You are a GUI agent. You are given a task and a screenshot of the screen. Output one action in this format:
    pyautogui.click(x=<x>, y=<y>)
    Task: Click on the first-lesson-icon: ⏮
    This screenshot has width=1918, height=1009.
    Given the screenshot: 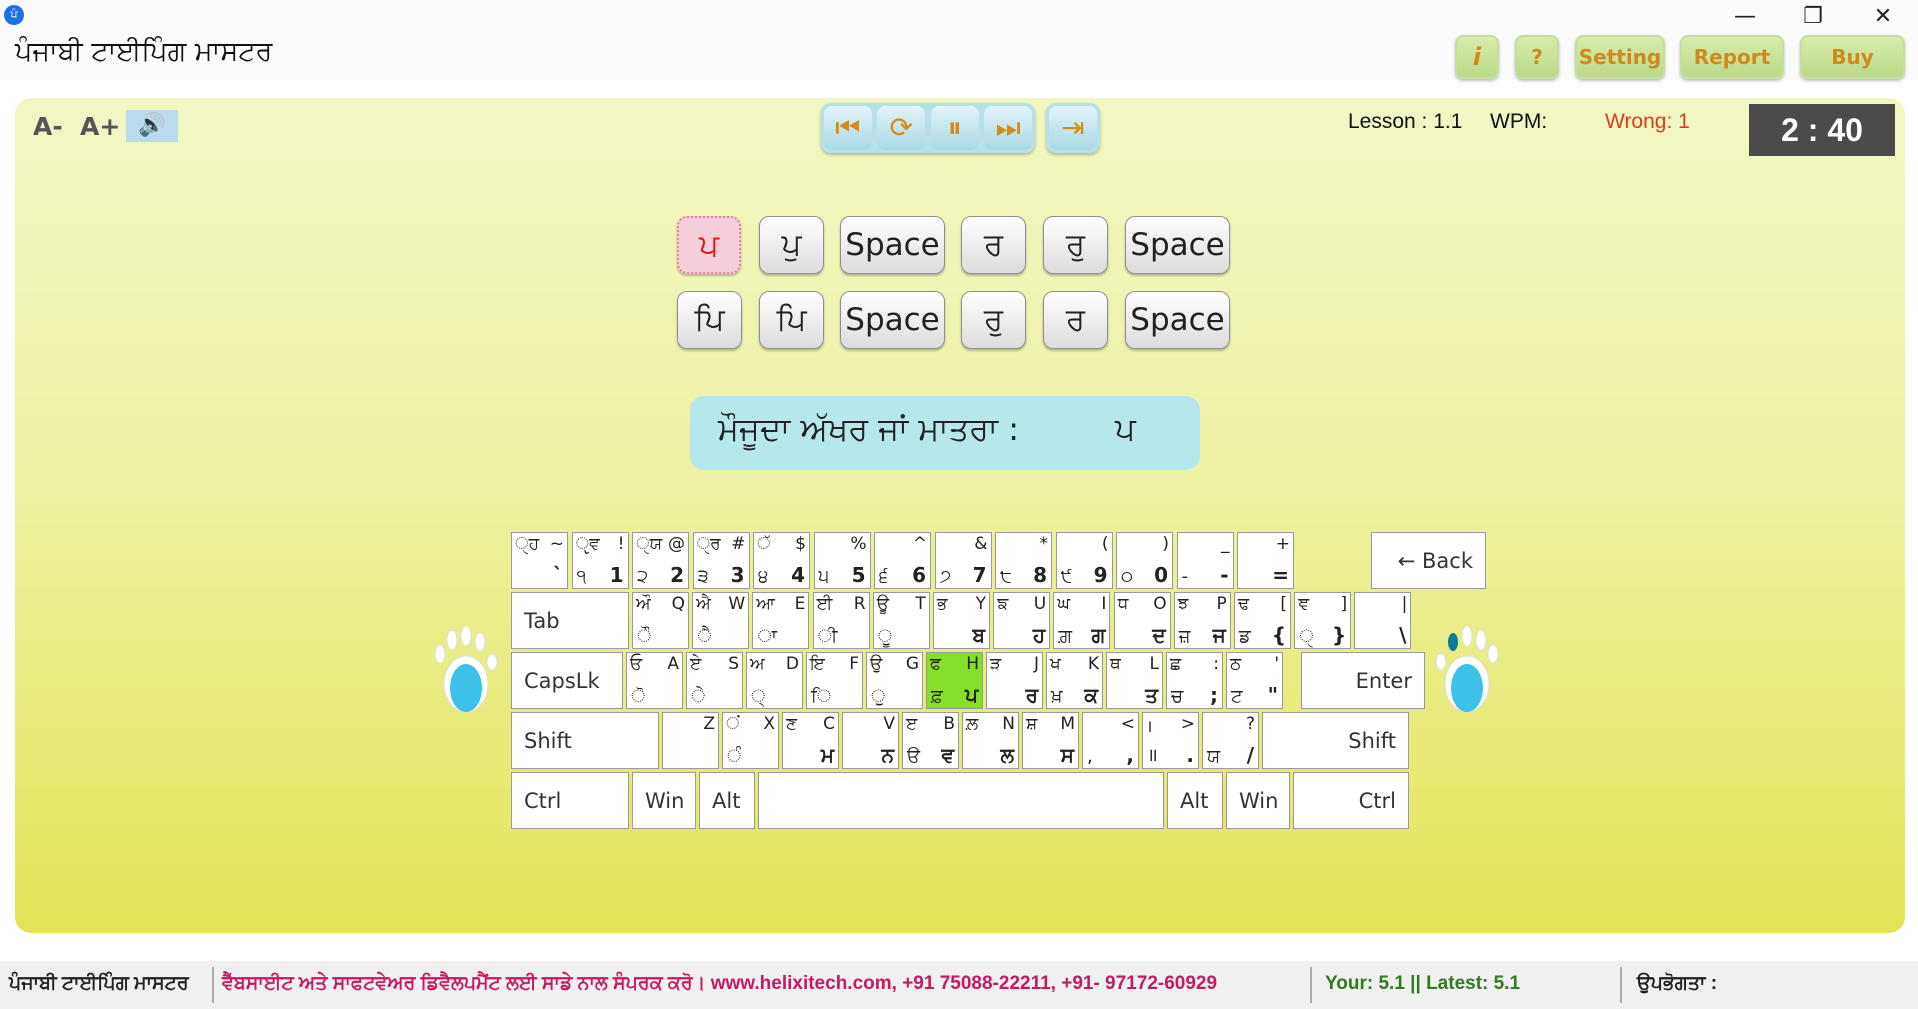 What is the action you would take?
    pyautogui.click(x=847, y=128)
    